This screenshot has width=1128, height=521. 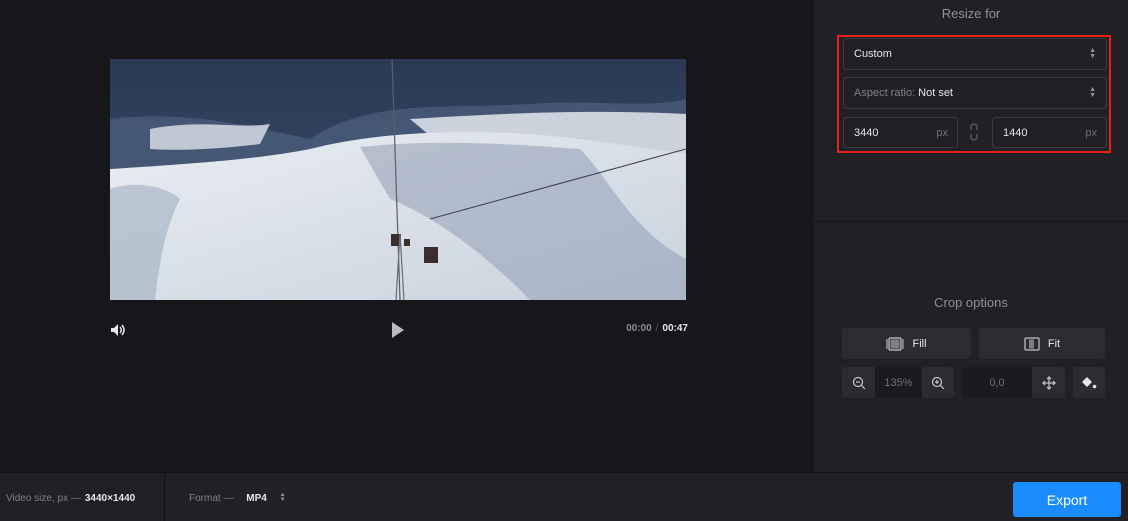 I want to click on height-unit: px, so click(x=1091, y=132).